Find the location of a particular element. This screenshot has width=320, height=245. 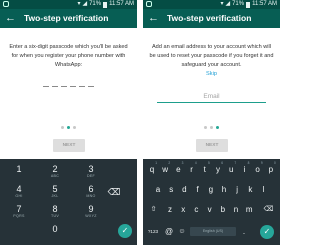

key-label: . is located at coordinates (244, 231).